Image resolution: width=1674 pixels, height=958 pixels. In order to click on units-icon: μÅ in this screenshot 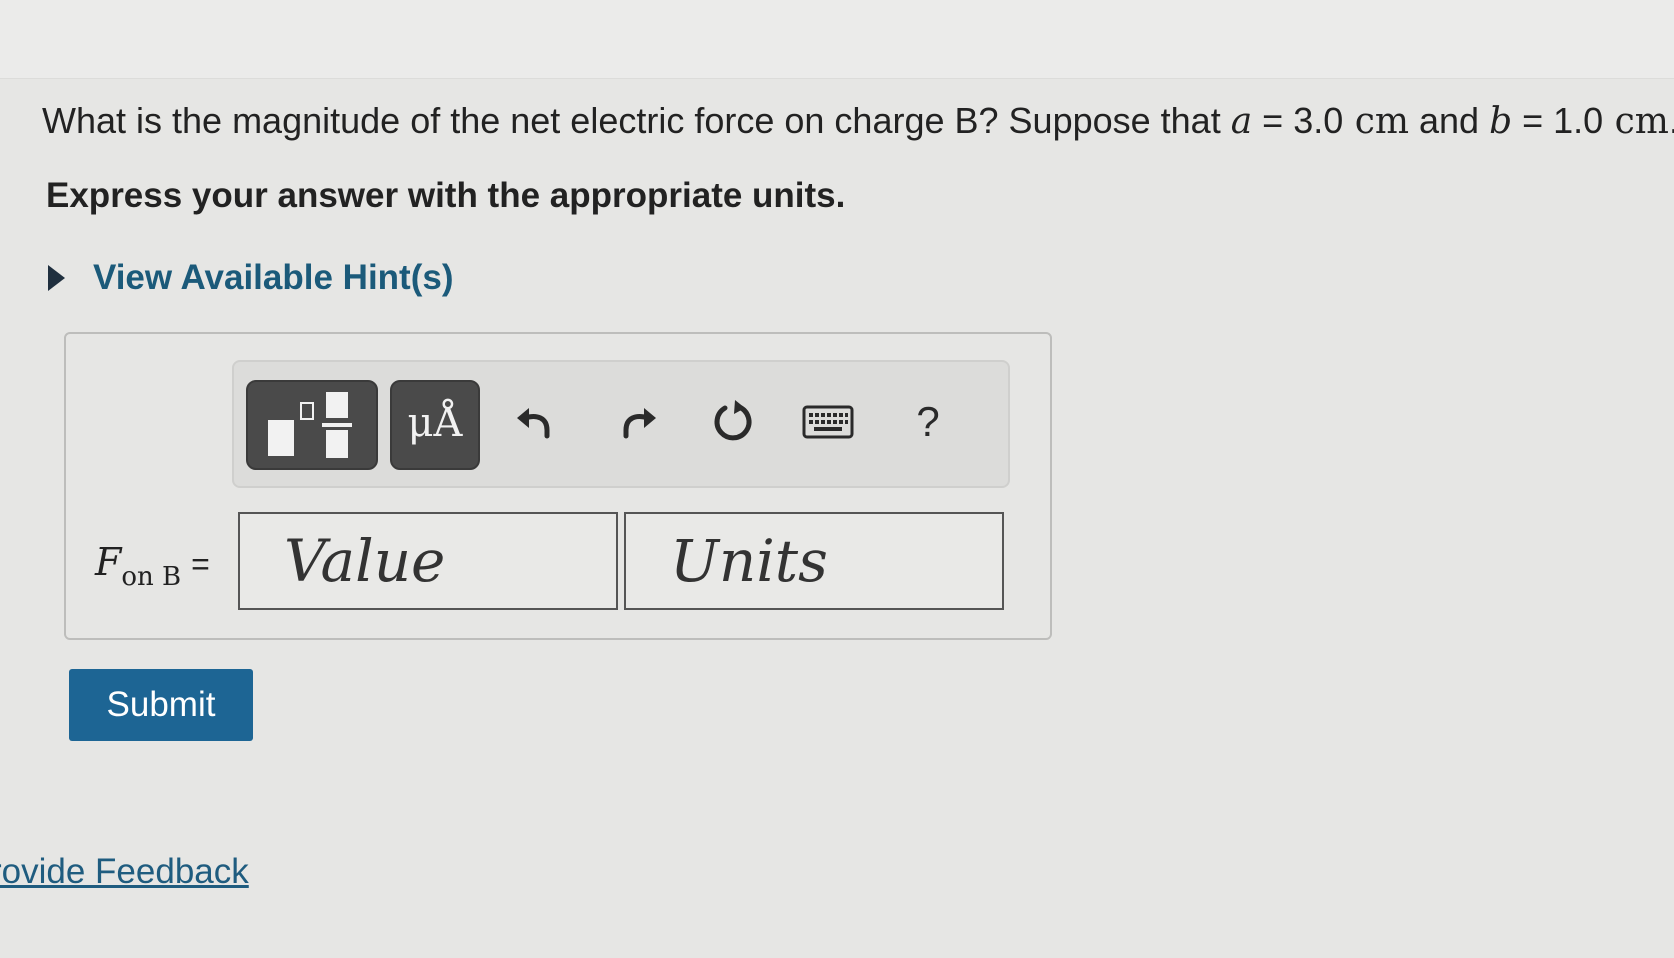, I will do `click(435, 423)`.